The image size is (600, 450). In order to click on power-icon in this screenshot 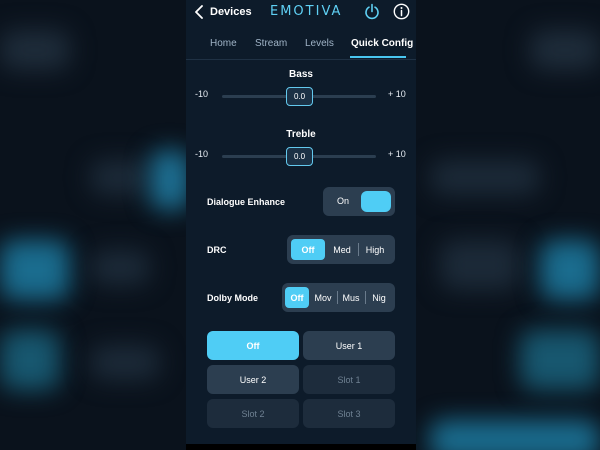, I will do `click(372, 11)`.